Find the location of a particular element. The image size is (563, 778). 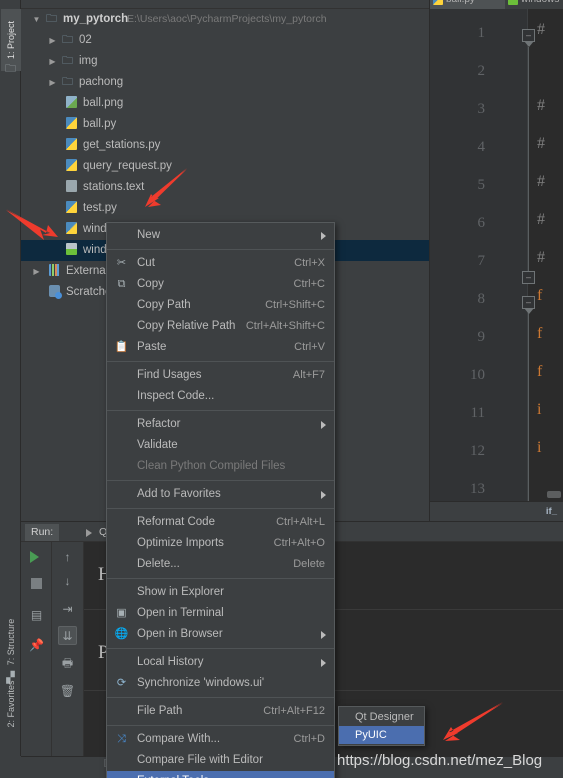

menu-item-shortcut: Ctrl+V is located at coordinates (309, 347).